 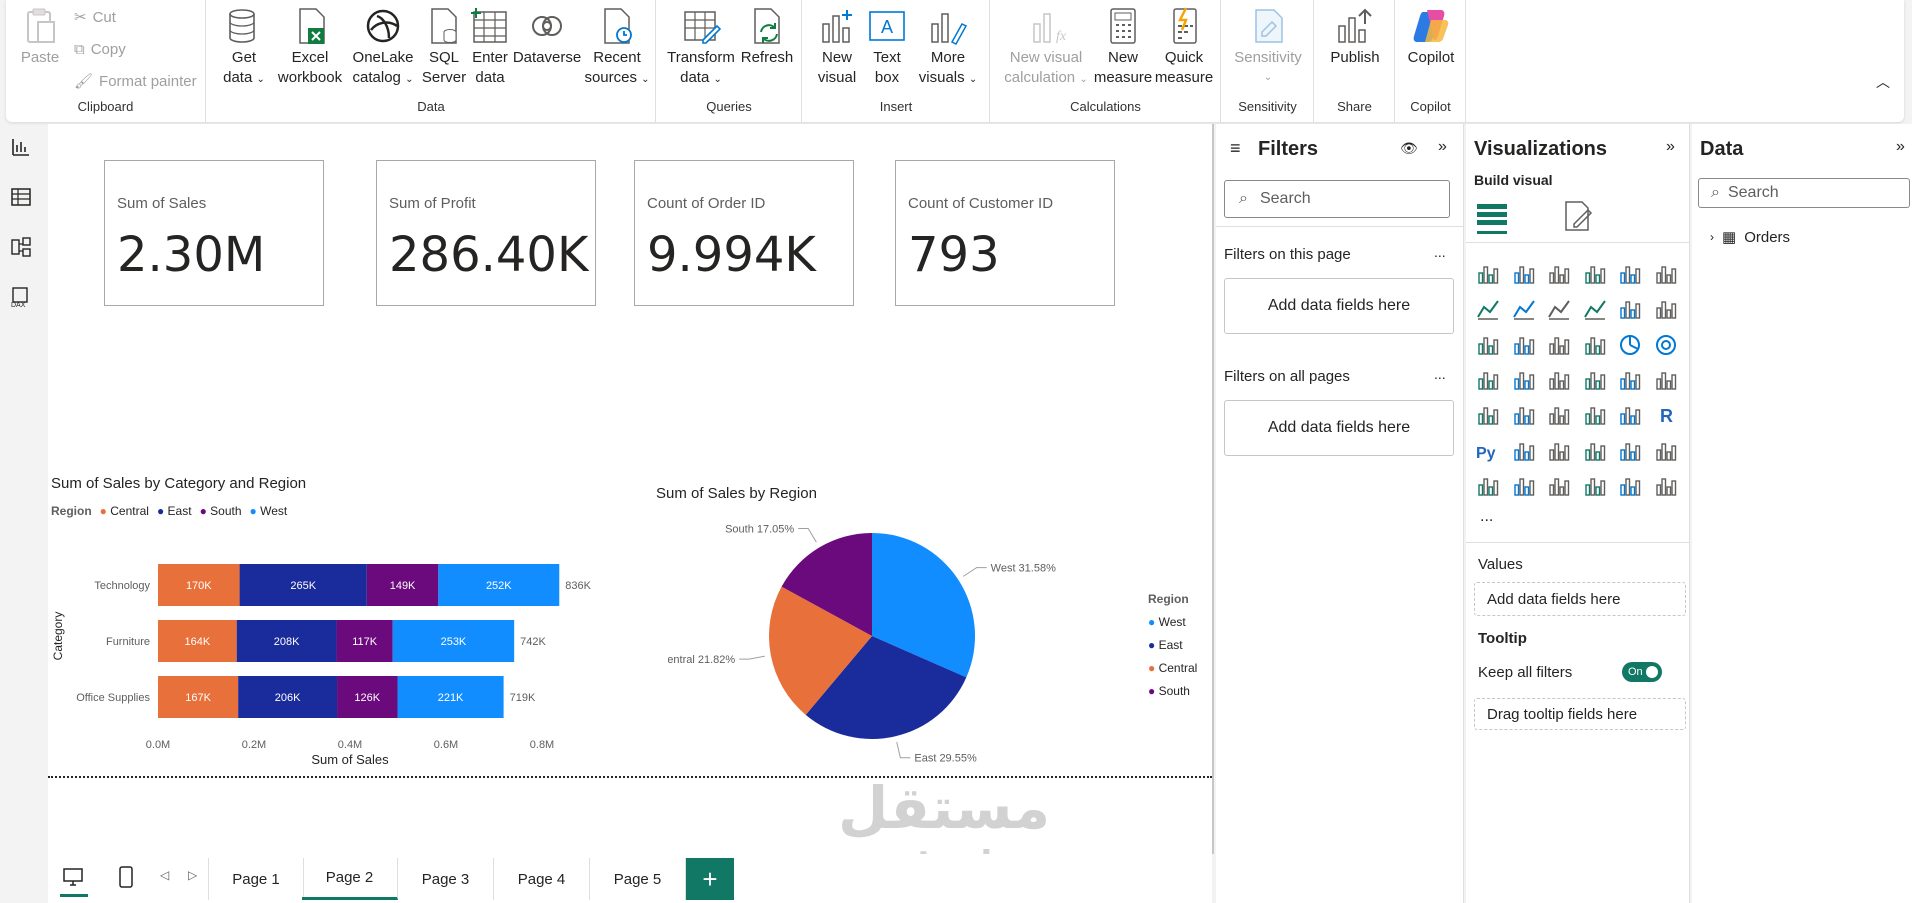 I want to click on stacked-area-chart-icon, so click(x=1559, y=309).